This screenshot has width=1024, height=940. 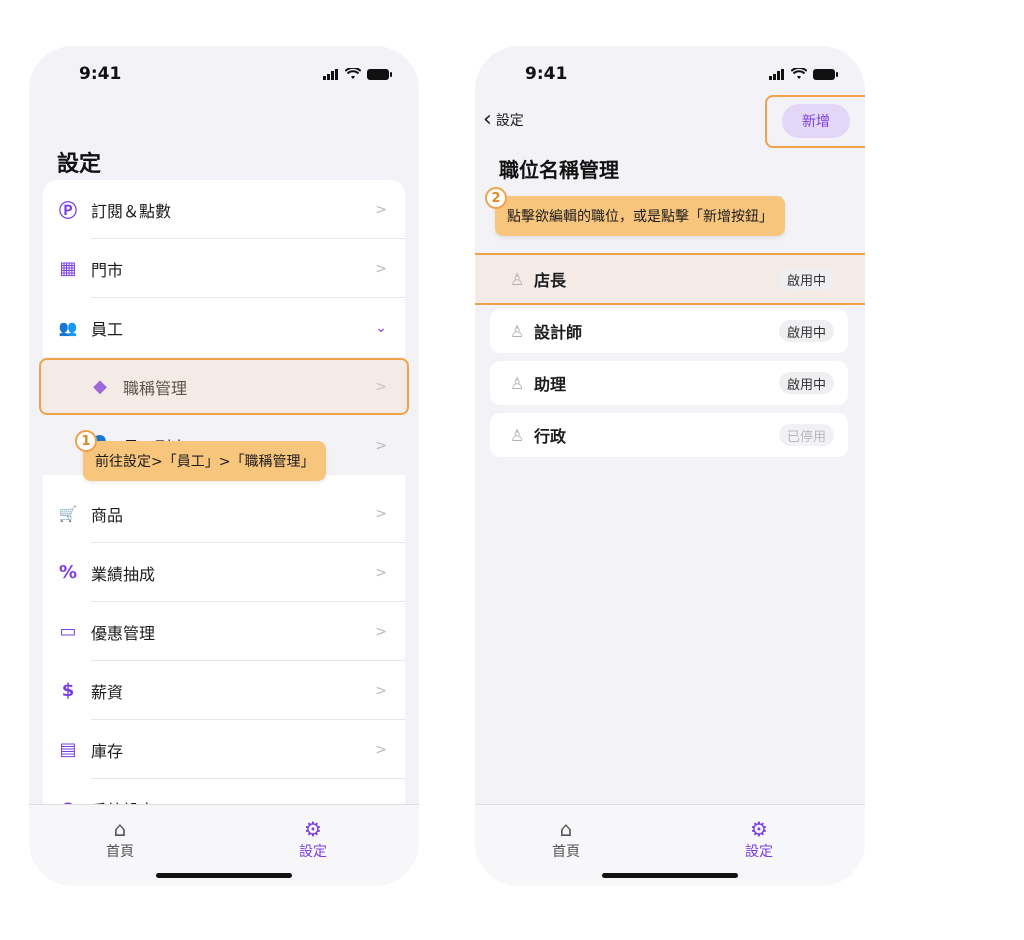 What do you see at coordinates (68, 268) in the screenshot?
I see `store-icon: ▦` at bounding box center [68, 268].